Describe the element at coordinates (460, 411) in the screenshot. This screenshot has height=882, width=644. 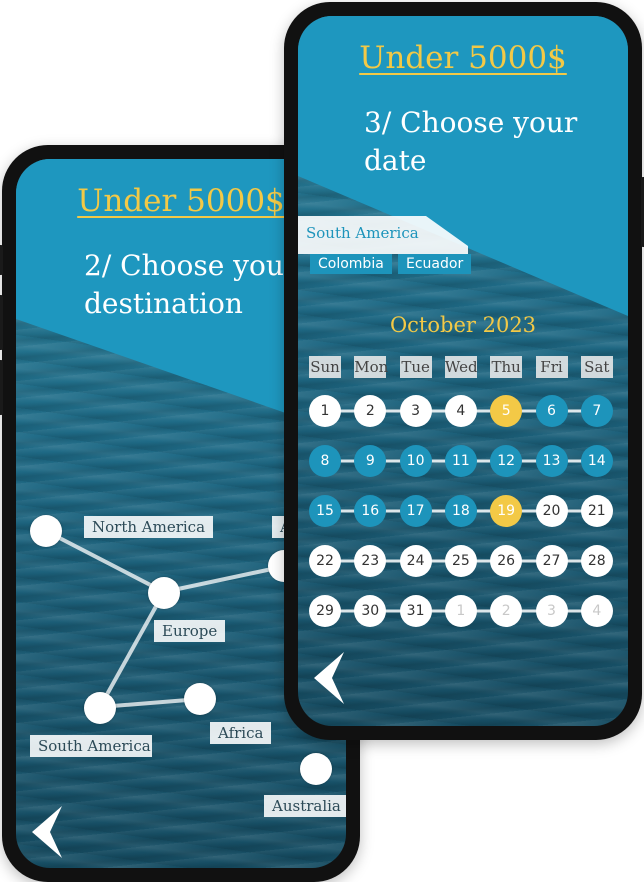
I see `calendar-day: 4` at that location.